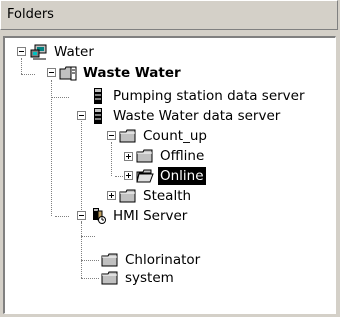 This screenshot has height=317, width=340. What do you see at coordinates (163, 260) in the screenshot?
I see `tree-node-label: Chlorinator` at bounding box center [163, 260].